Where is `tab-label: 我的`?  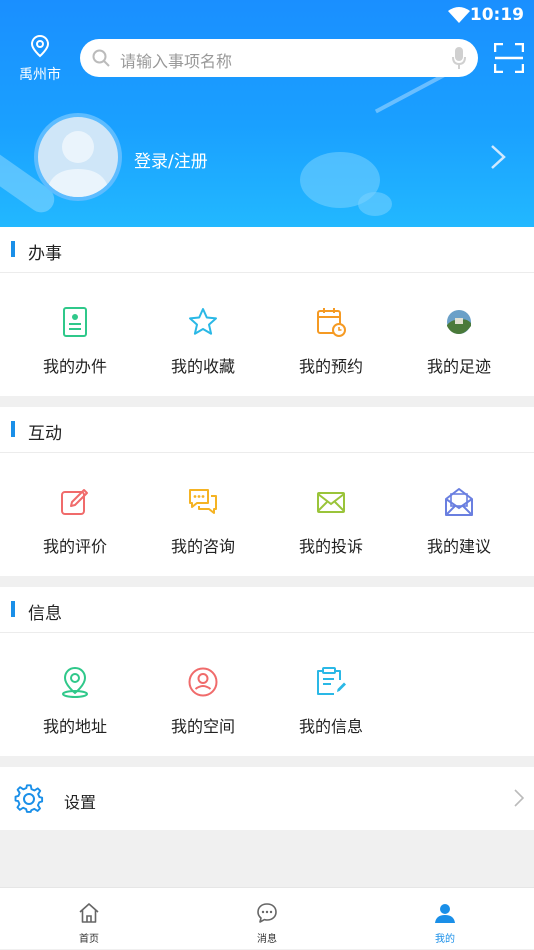 tab-label: 我的 is located at coordinates (445, 939).